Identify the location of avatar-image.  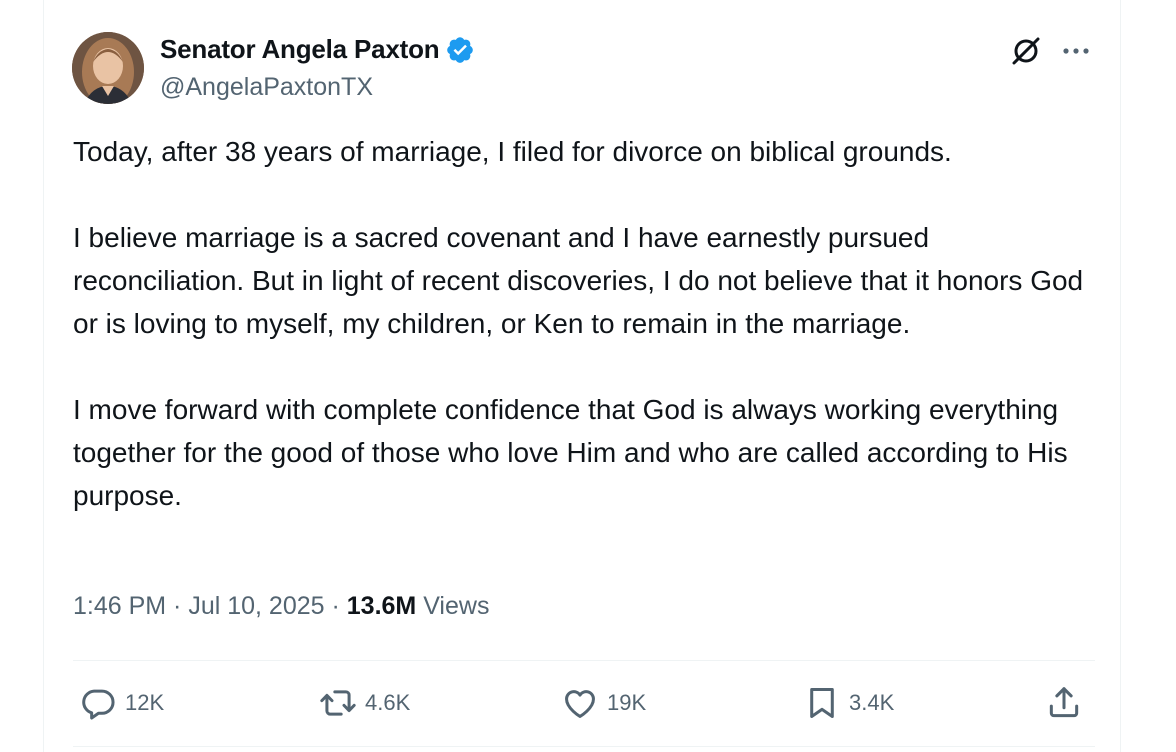
(108, 68).